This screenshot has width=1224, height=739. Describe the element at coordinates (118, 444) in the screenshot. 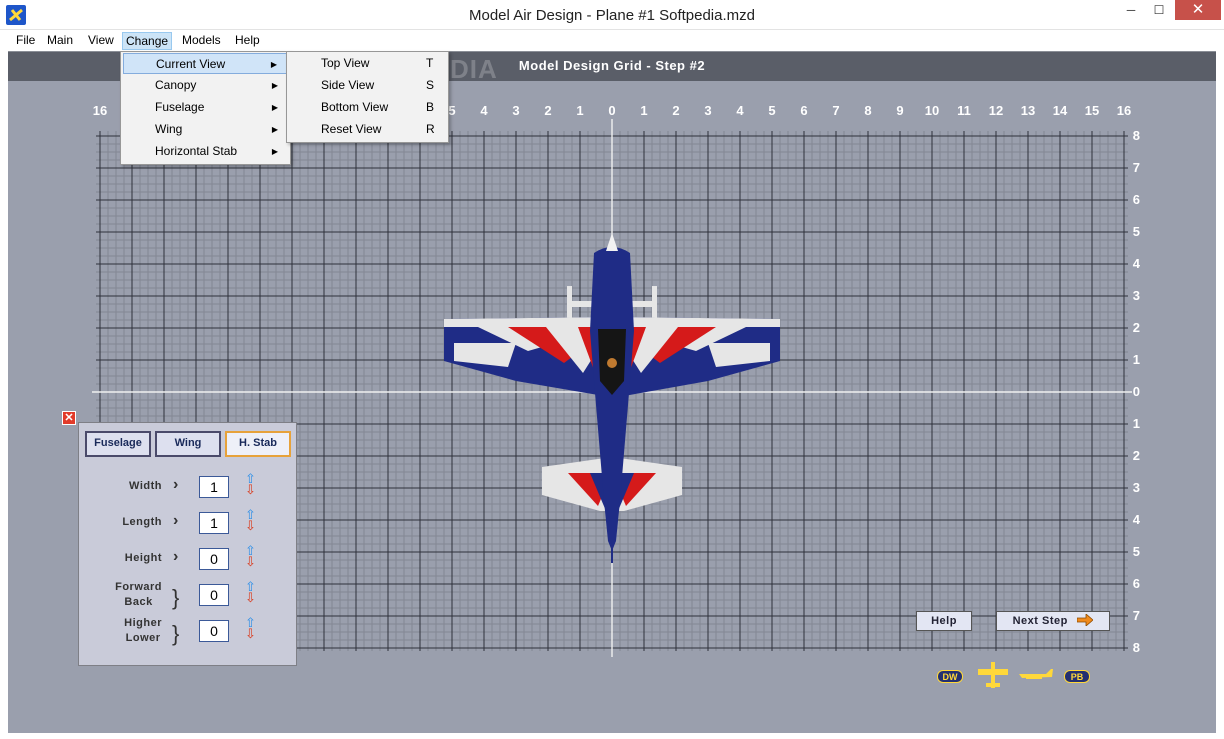

I see `tab-fuselage: Fuselage` at that location.